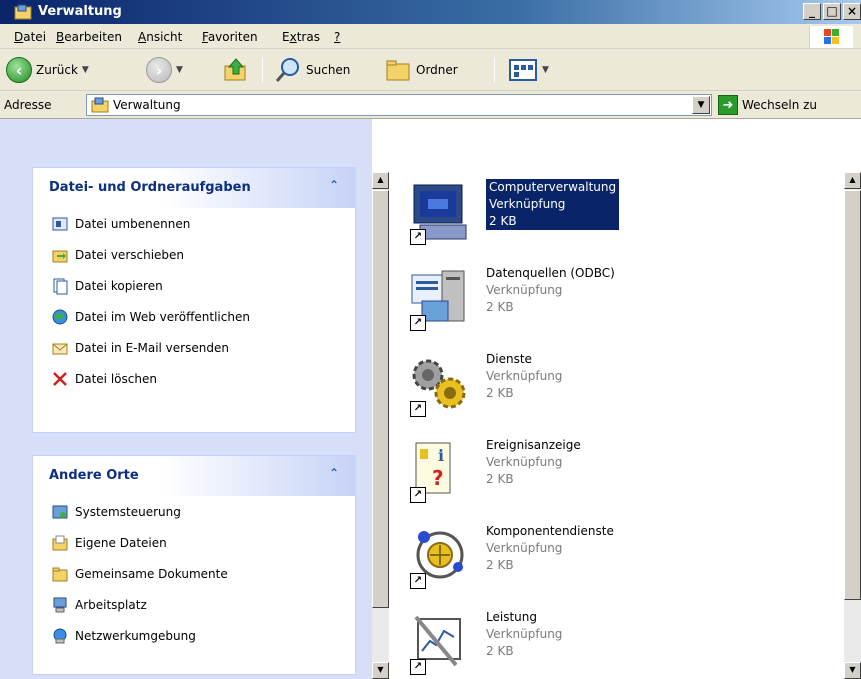 Image resolution: width=861 pixels, height=679 pixels. I want to click on globe-icon, so click(60, 316).